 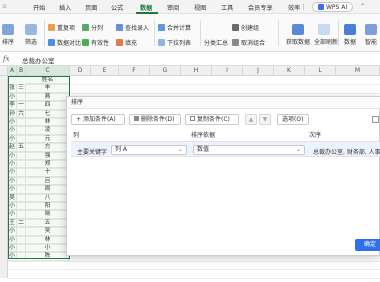 I want to click on ok-button: 确定, so click(x=367, y=245).